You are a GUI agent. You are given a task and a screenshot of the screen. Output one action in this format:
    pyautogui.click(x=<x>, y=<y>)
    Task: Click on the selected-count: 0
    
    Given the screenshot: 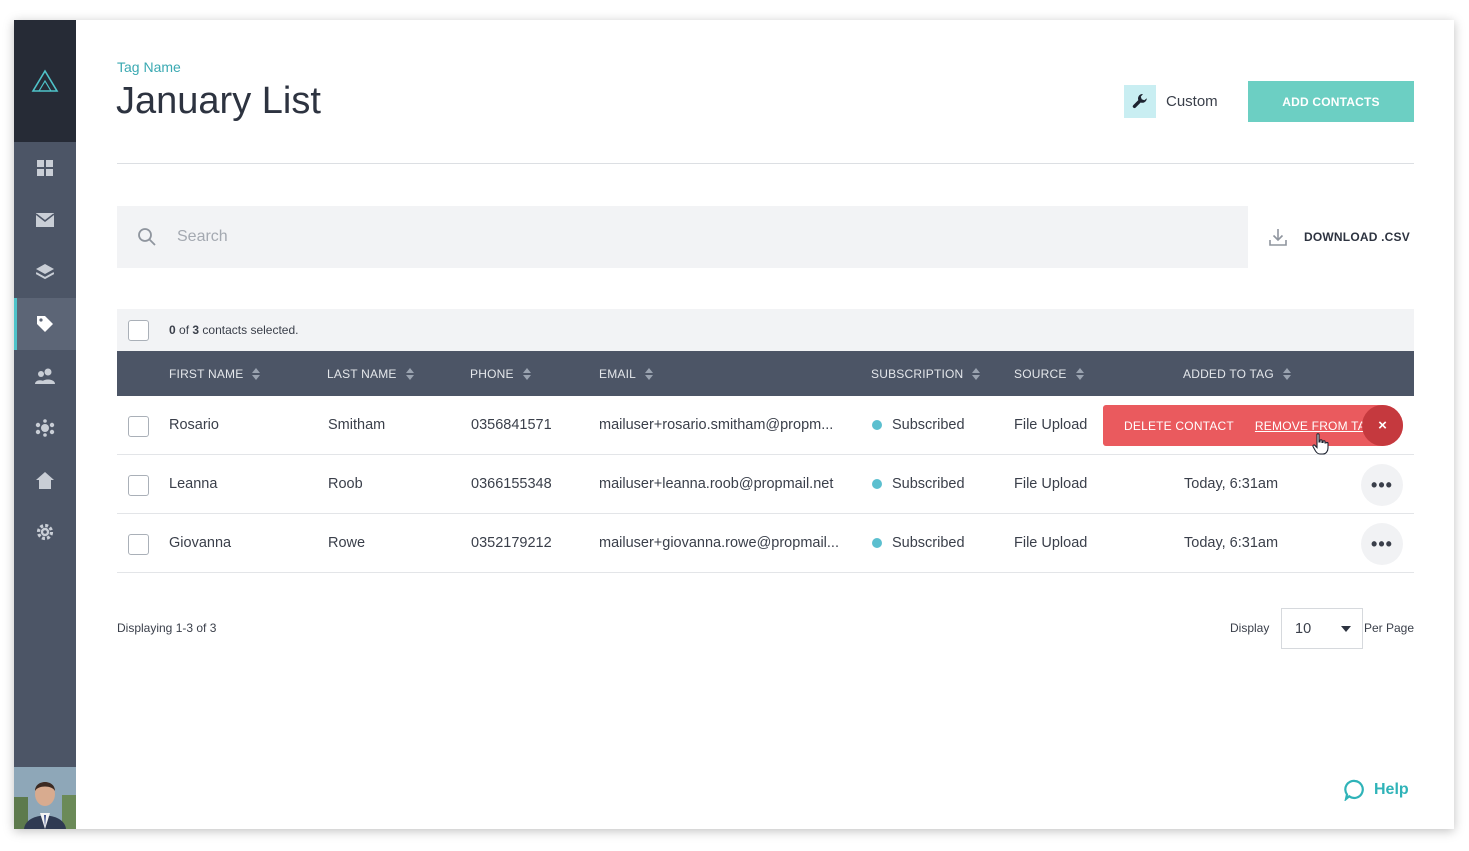 What is the action you would take?
    pyautogui.click(x=172, y=330)
    